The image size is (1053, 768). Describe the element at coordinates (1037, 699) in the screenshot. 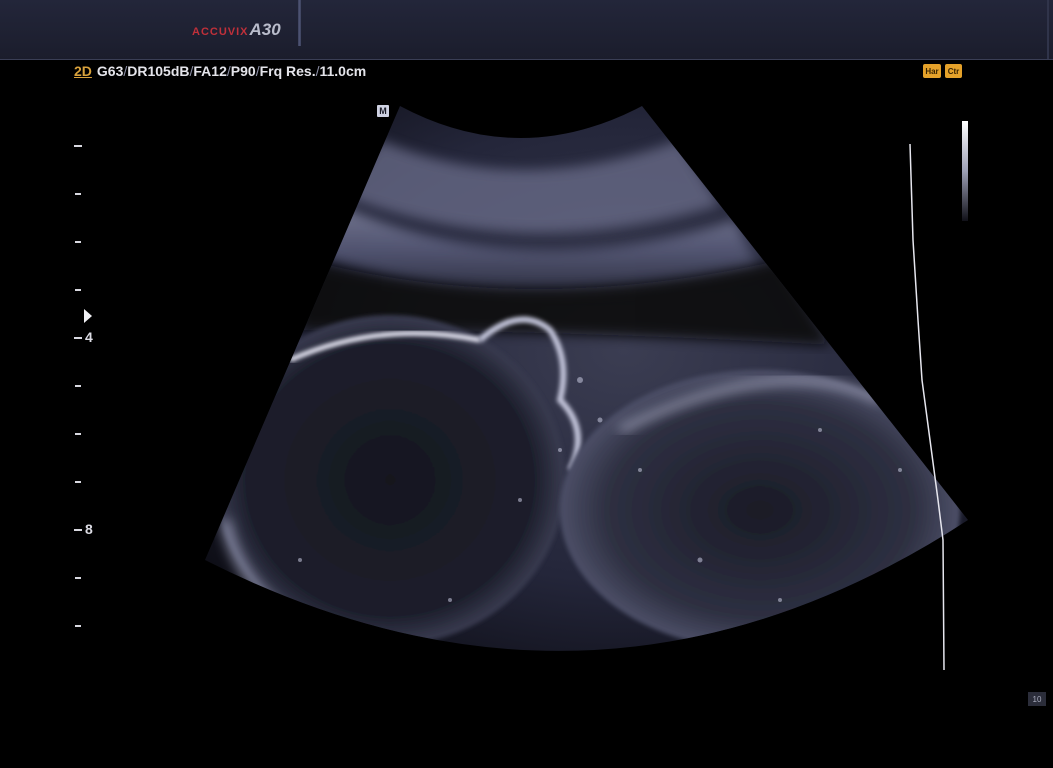

I see `frame-indicator: 10` at that location.